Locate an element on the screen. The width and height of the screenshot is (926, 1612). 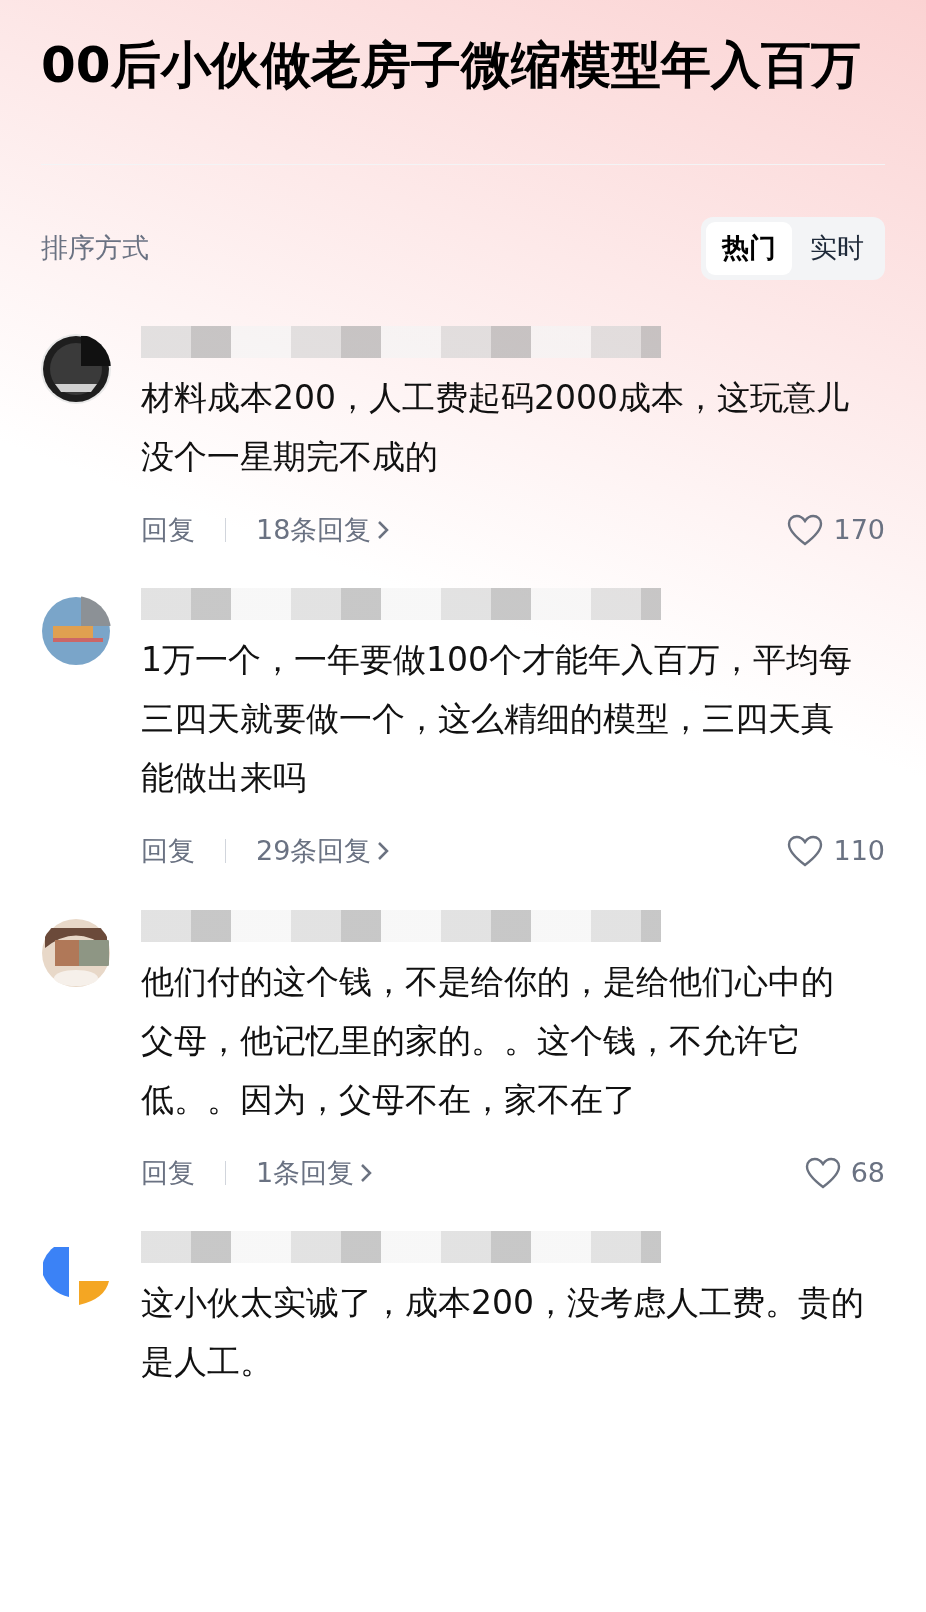
sort-label: 排序方式 is located at coordinates (95, 248).